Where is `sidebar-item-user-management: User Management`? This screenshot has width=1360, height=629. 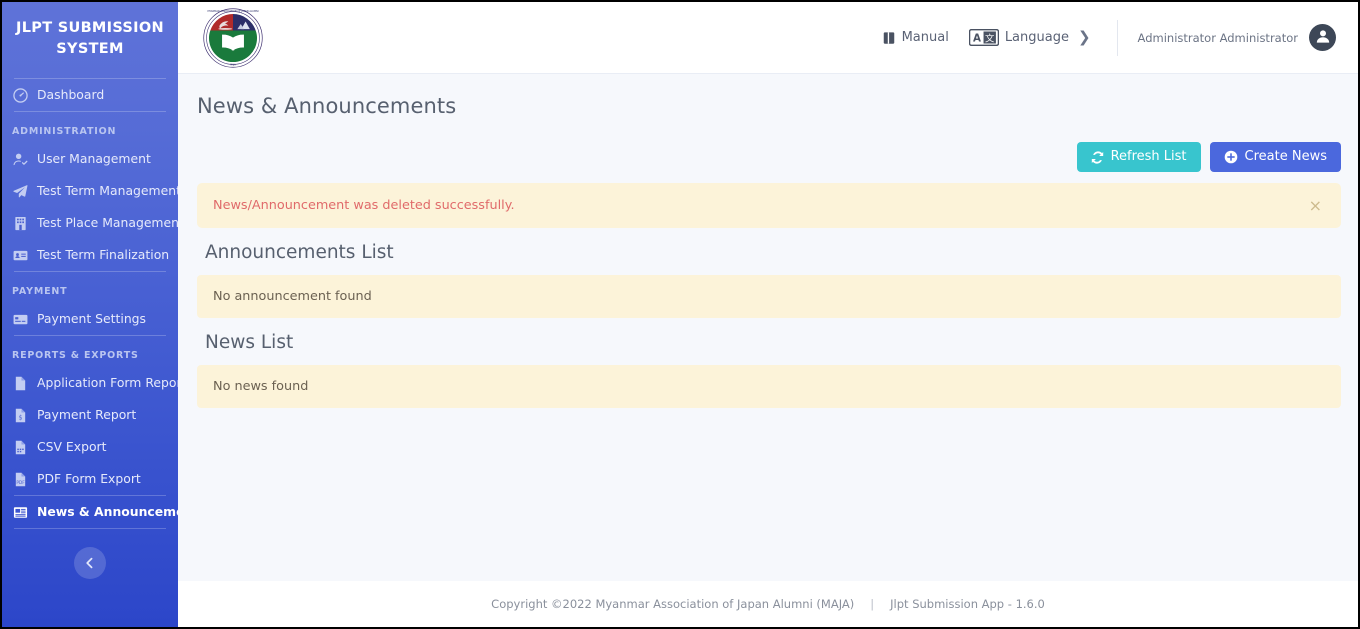
sidebar-item-user-management: User Management is located at coordinates (90, 159).